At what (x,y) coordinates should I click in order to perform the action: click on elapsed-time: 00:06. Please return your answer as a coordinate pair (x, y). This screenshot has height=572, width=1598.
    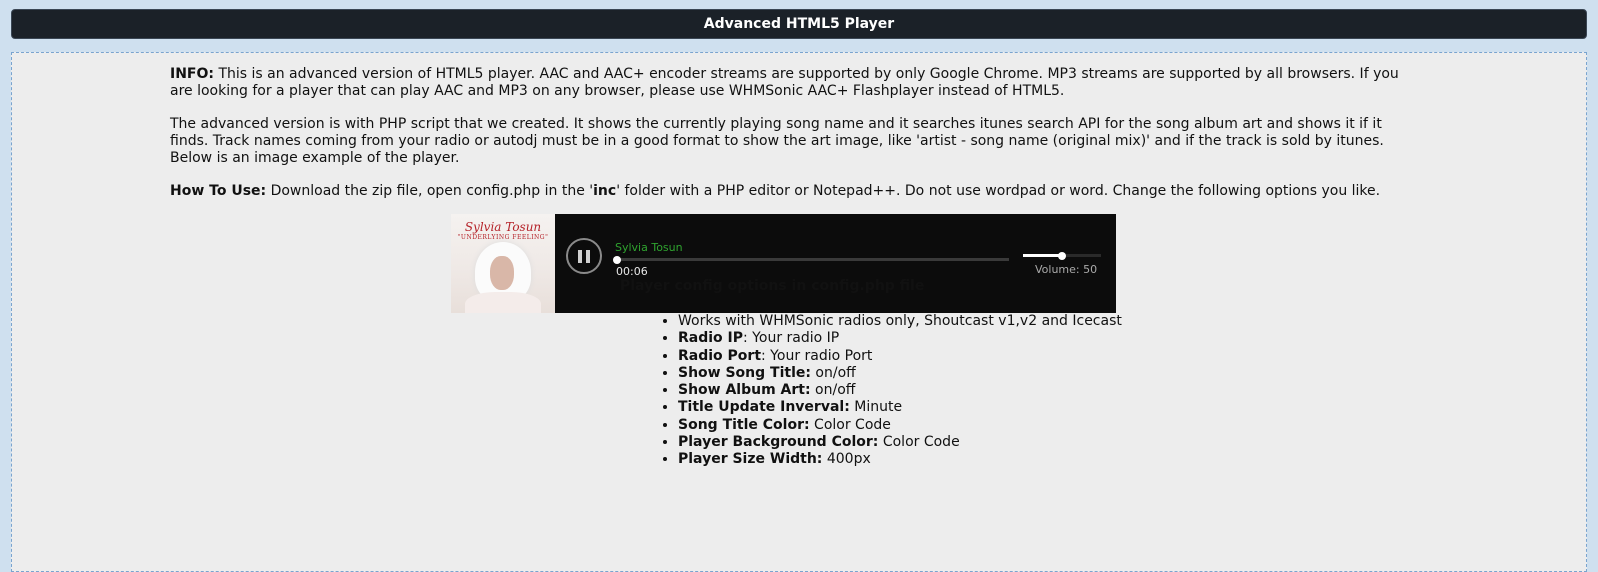
    Looking at the image, I should click on (632, 271).